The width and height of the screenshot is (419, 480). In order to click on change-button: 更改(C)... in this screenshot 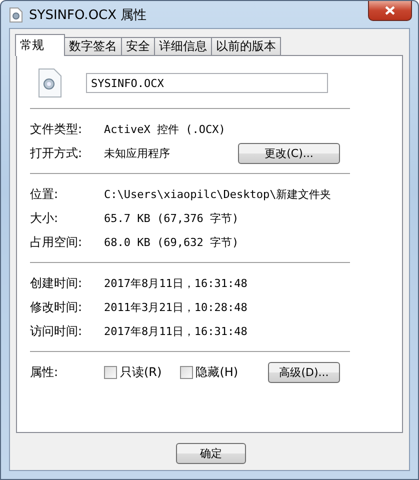, I will do `click(289, 153)`.